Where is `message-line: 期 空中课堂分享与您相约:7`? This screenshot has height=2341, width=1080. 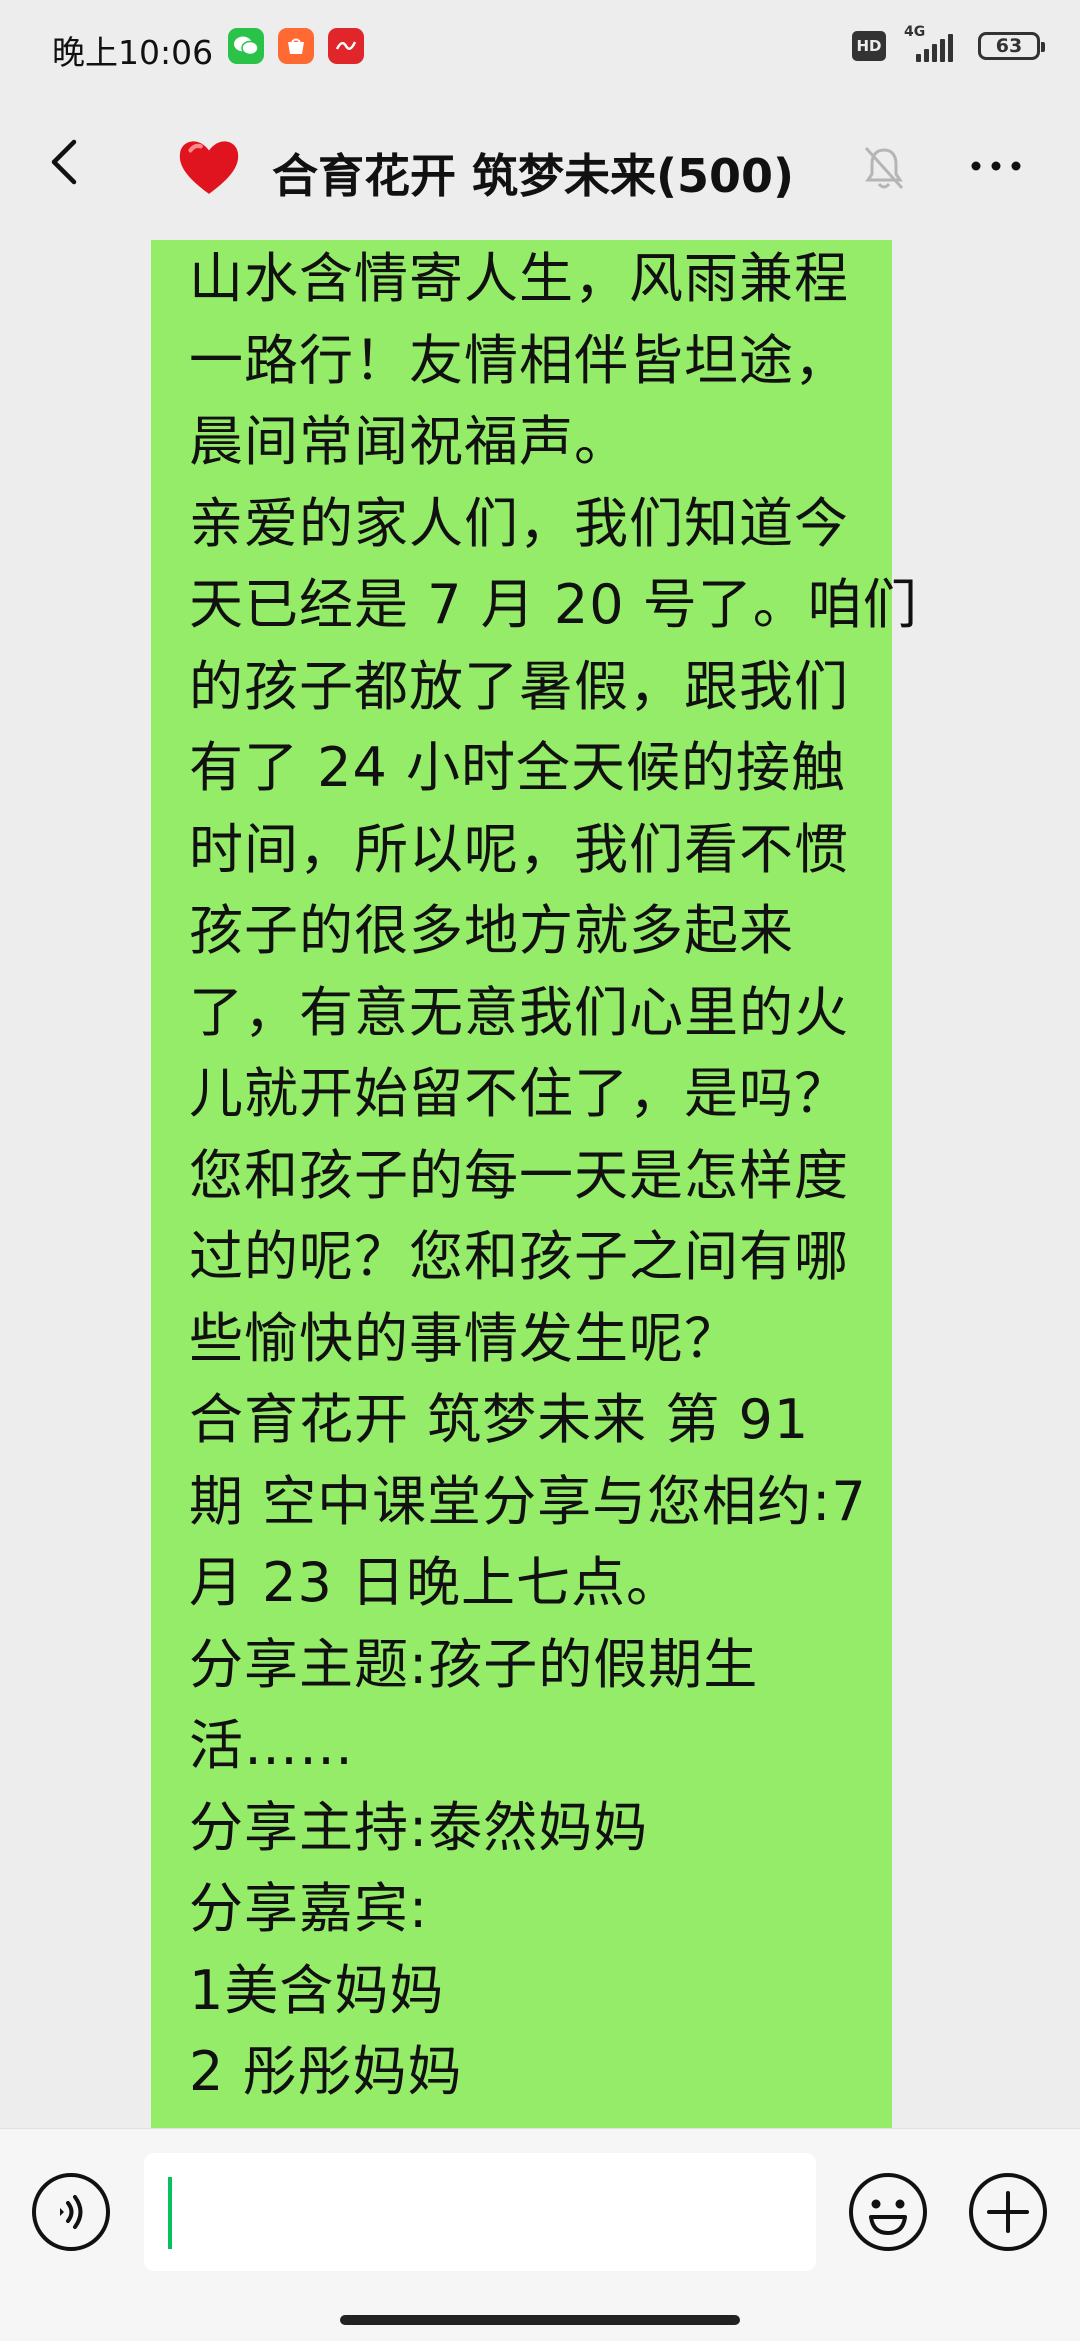
message-line: 期 空中课堂分享与您相约:7 is located at coordinates (528, 1501).